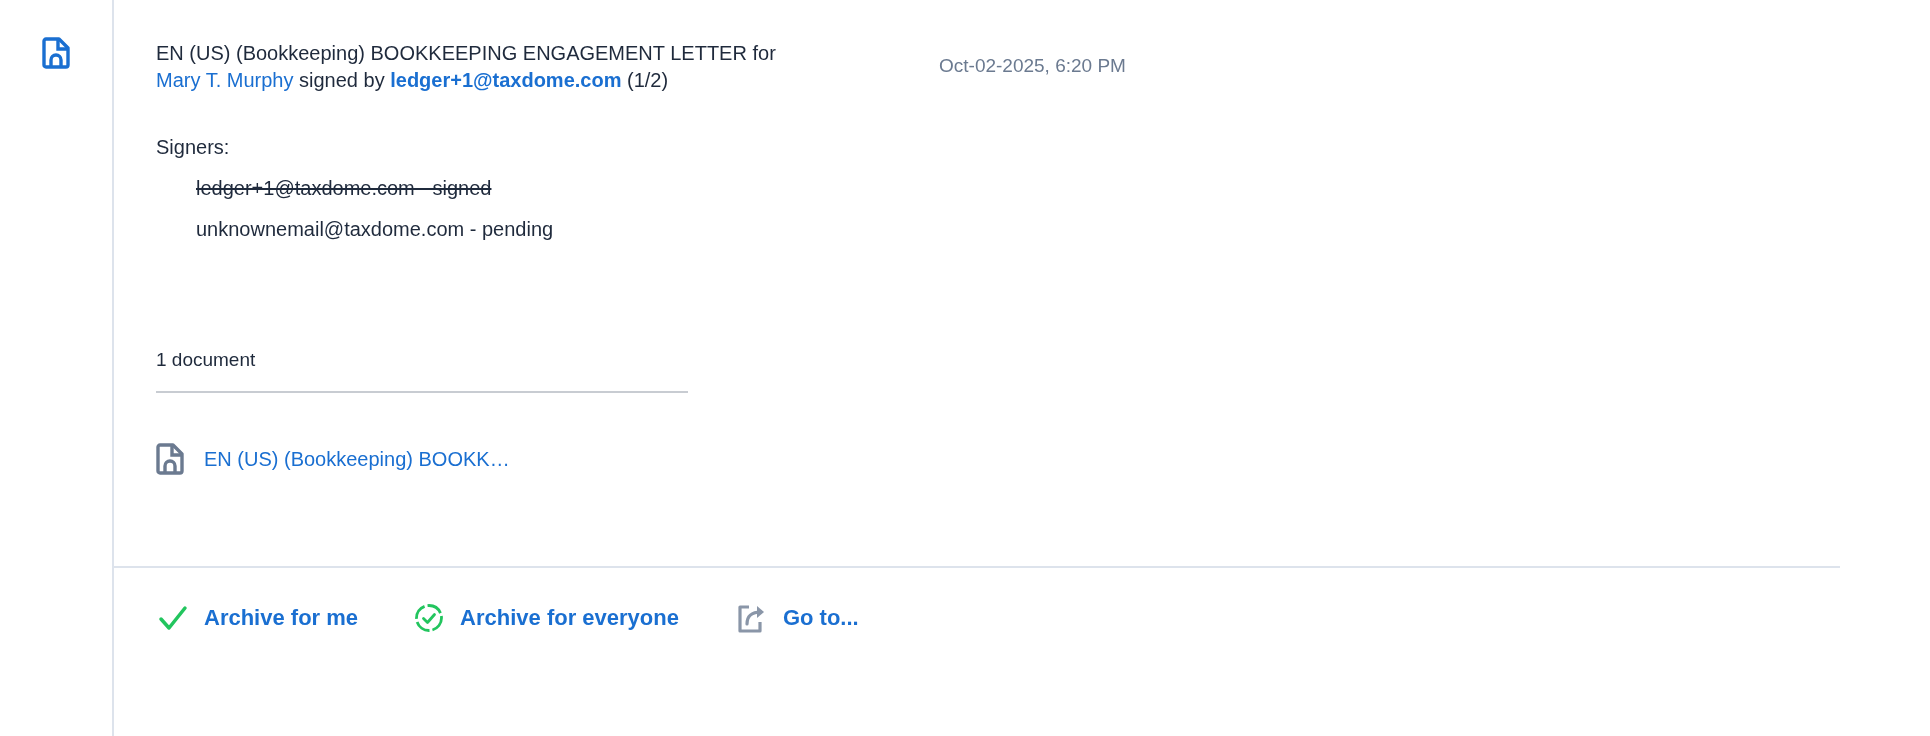 This screenshot has width=1930, height=736. What do you see at coordinates (206, 360) in the screenshot?
I see `document-count: 1 document` at bounding box center [206, 360].